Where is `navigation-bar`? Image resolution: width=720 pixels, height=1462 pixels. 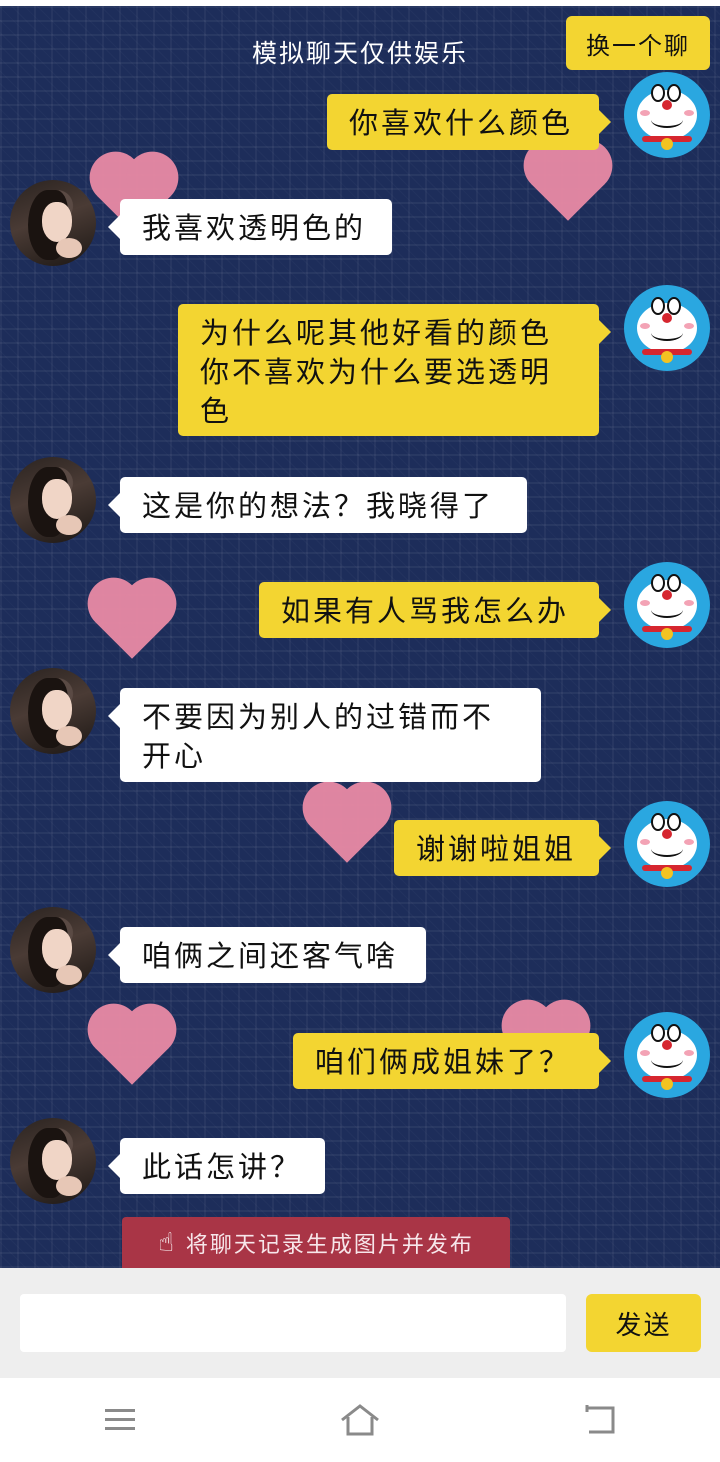
navigation-bar is located at coordinates (360, 1420).